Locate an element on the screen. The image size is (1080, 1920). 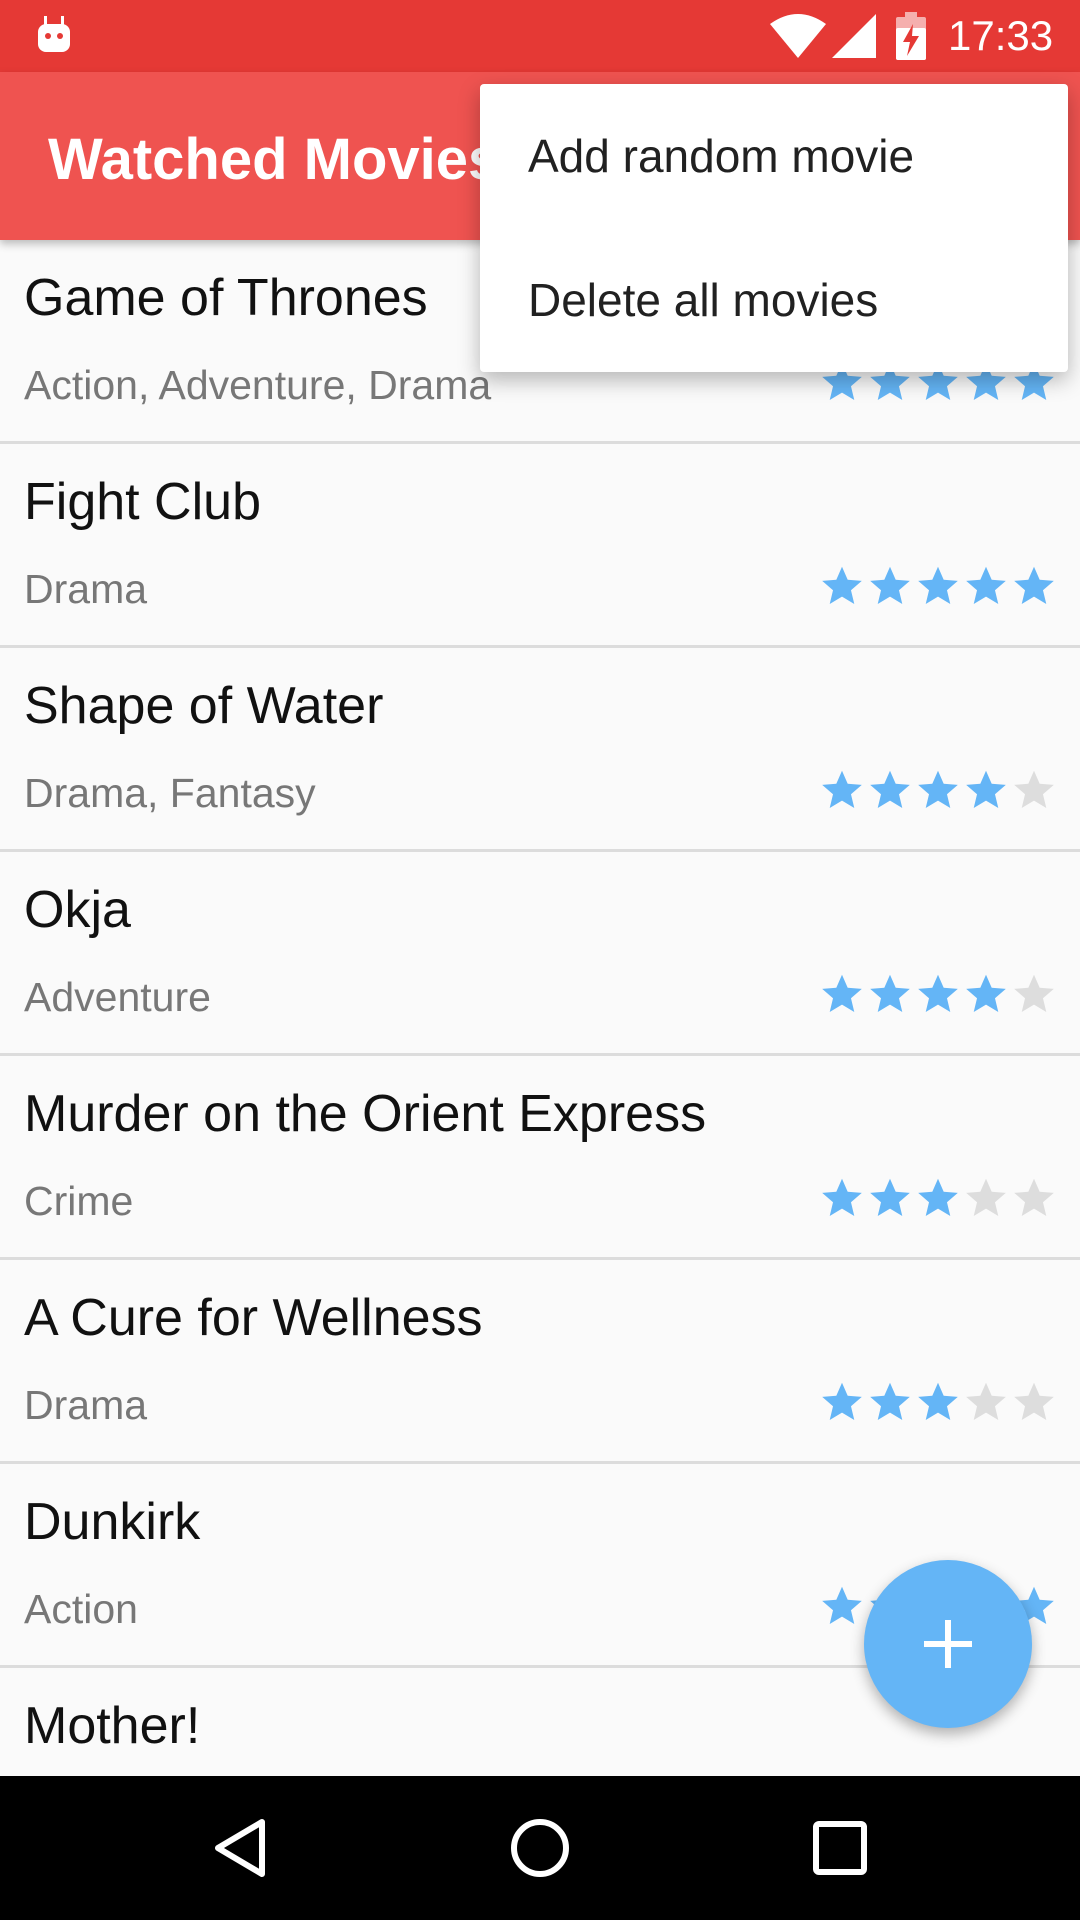
movie-title: Murder on the Orient Express is located at coordinates (365, 1114).